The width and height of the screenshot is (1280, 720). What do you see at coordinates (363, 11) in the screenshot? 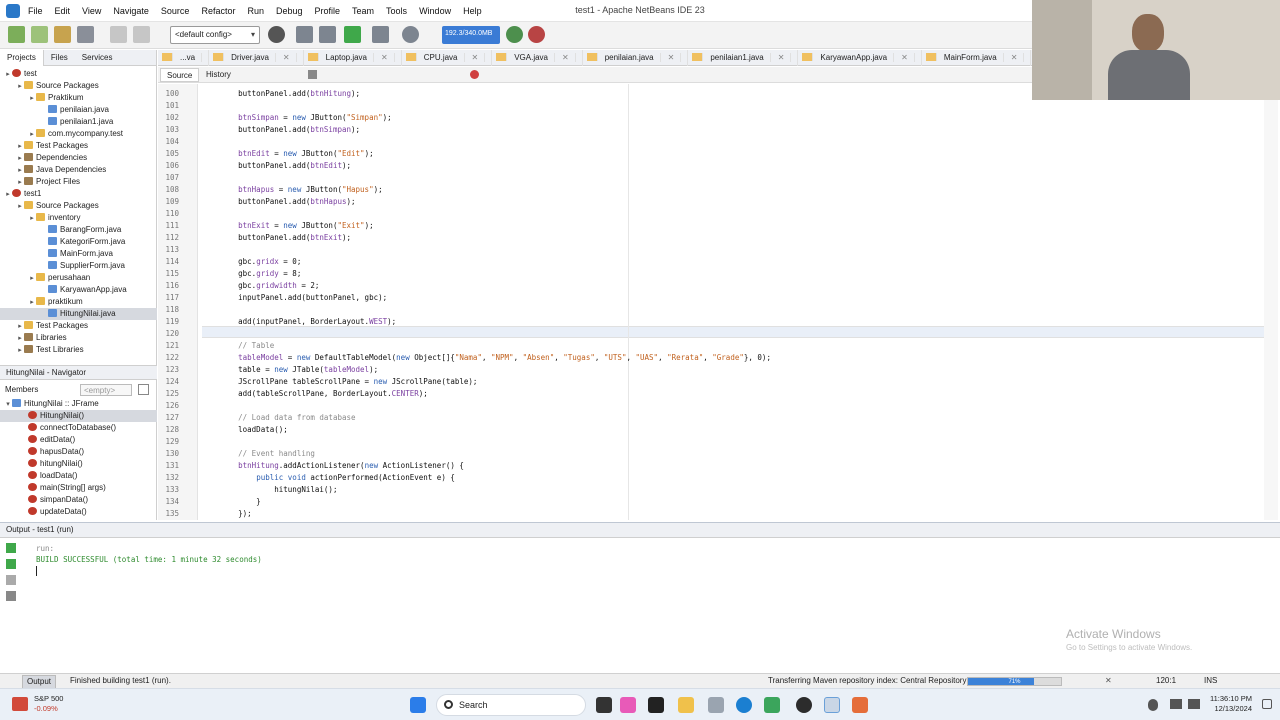
I see `menu-team: Team` at bounding box center [363, 11].